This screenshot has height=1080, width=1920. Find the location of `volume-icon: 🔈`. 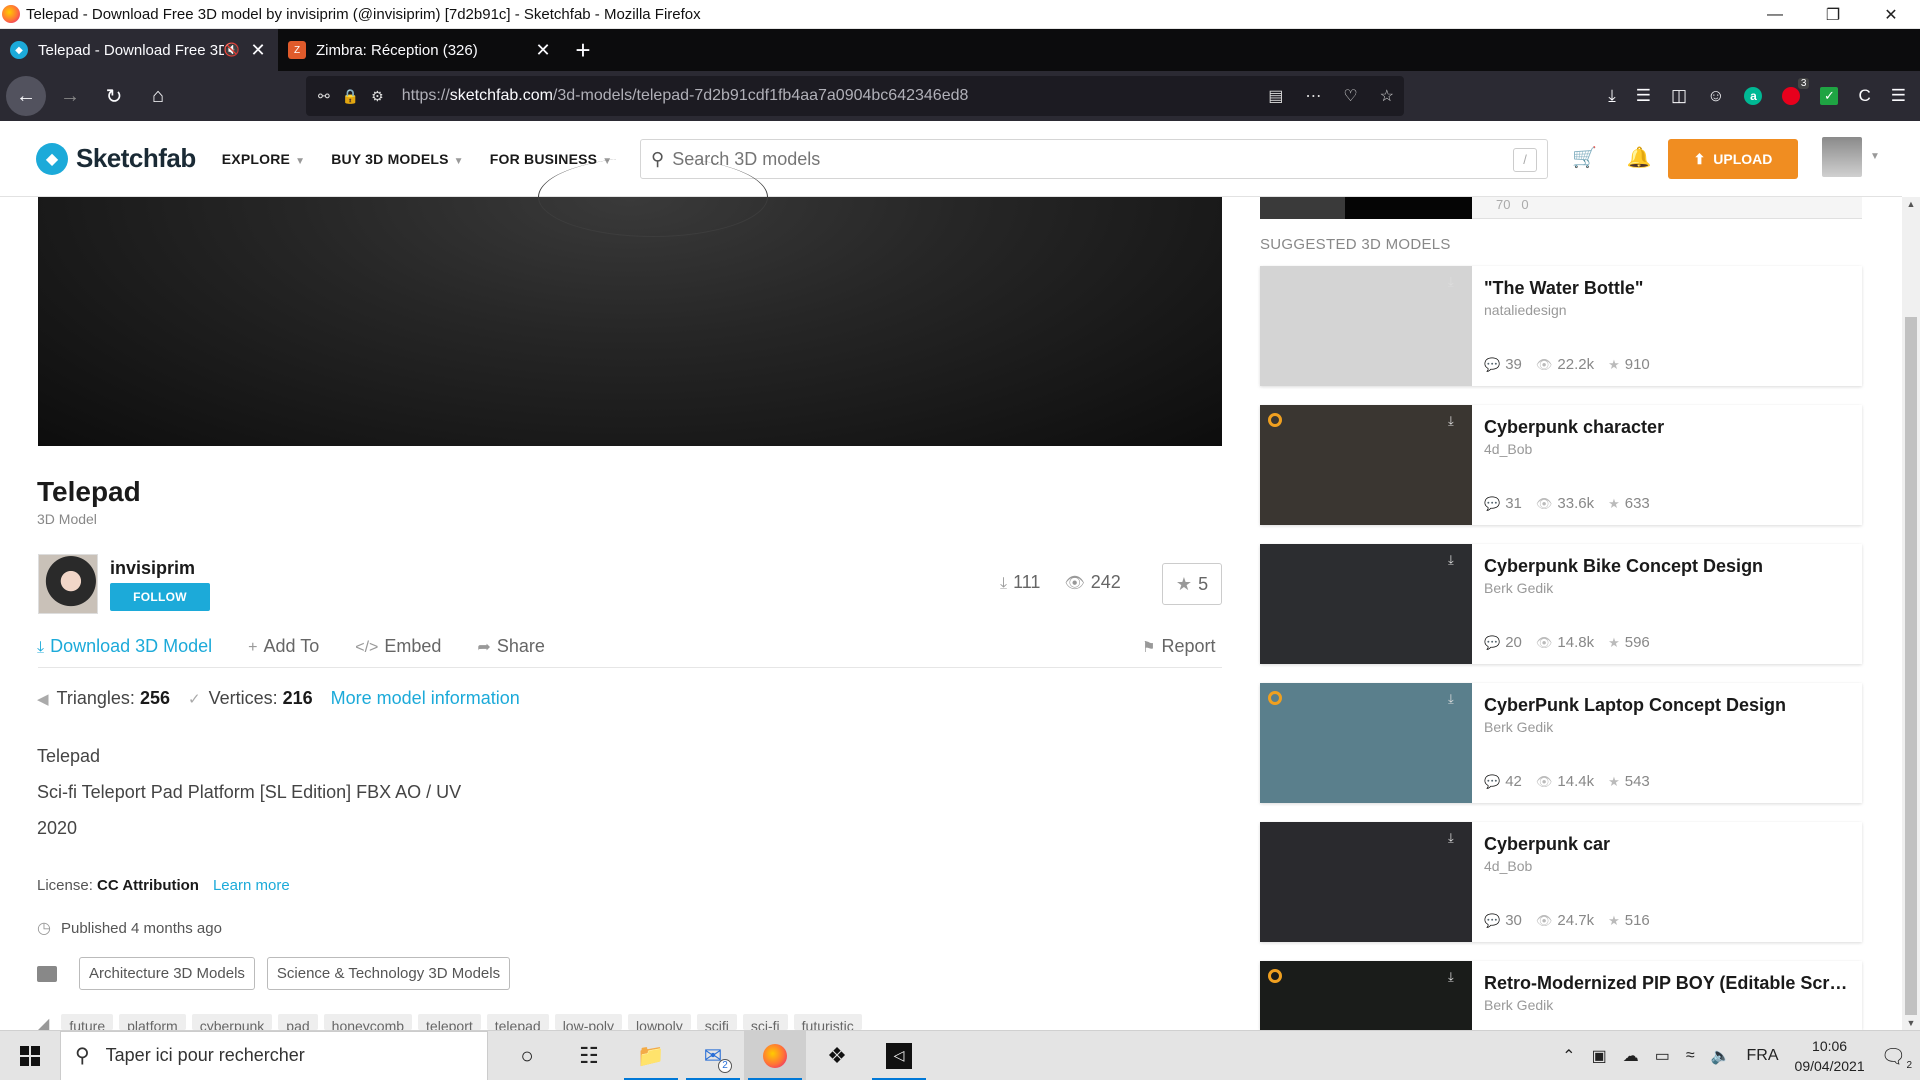

volume-icon: 🔈 is located at coordinates (1721, 1056).